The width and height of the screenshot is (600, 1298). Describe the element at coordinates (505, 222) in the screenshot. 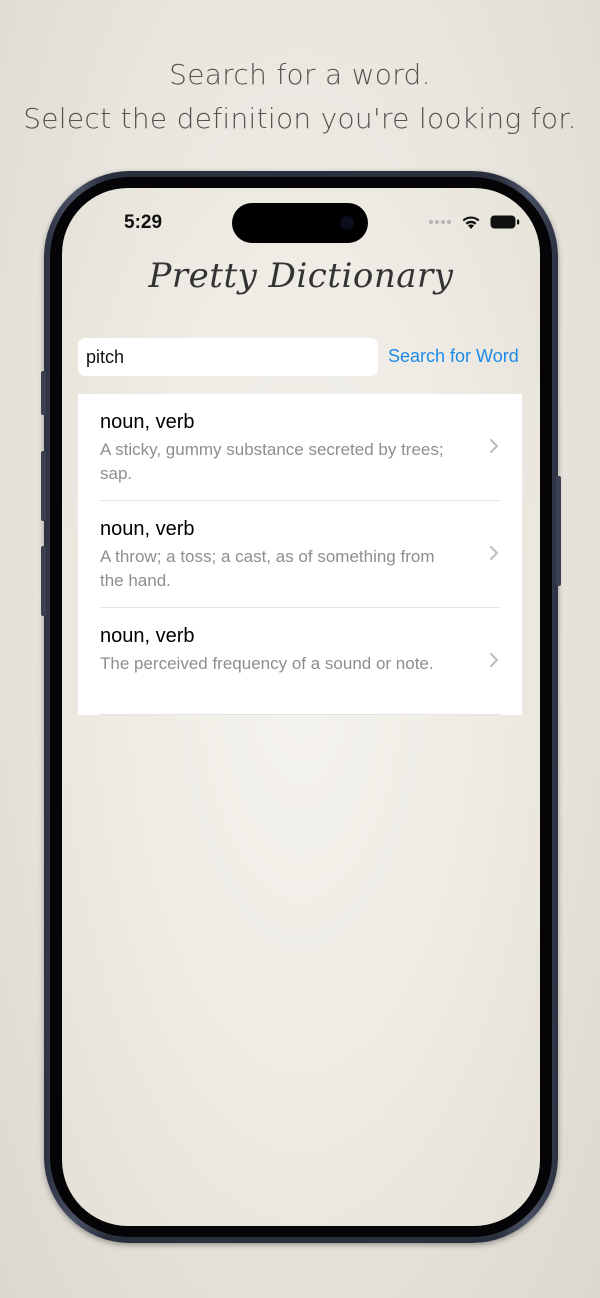

I see `battery-icon` at that location.